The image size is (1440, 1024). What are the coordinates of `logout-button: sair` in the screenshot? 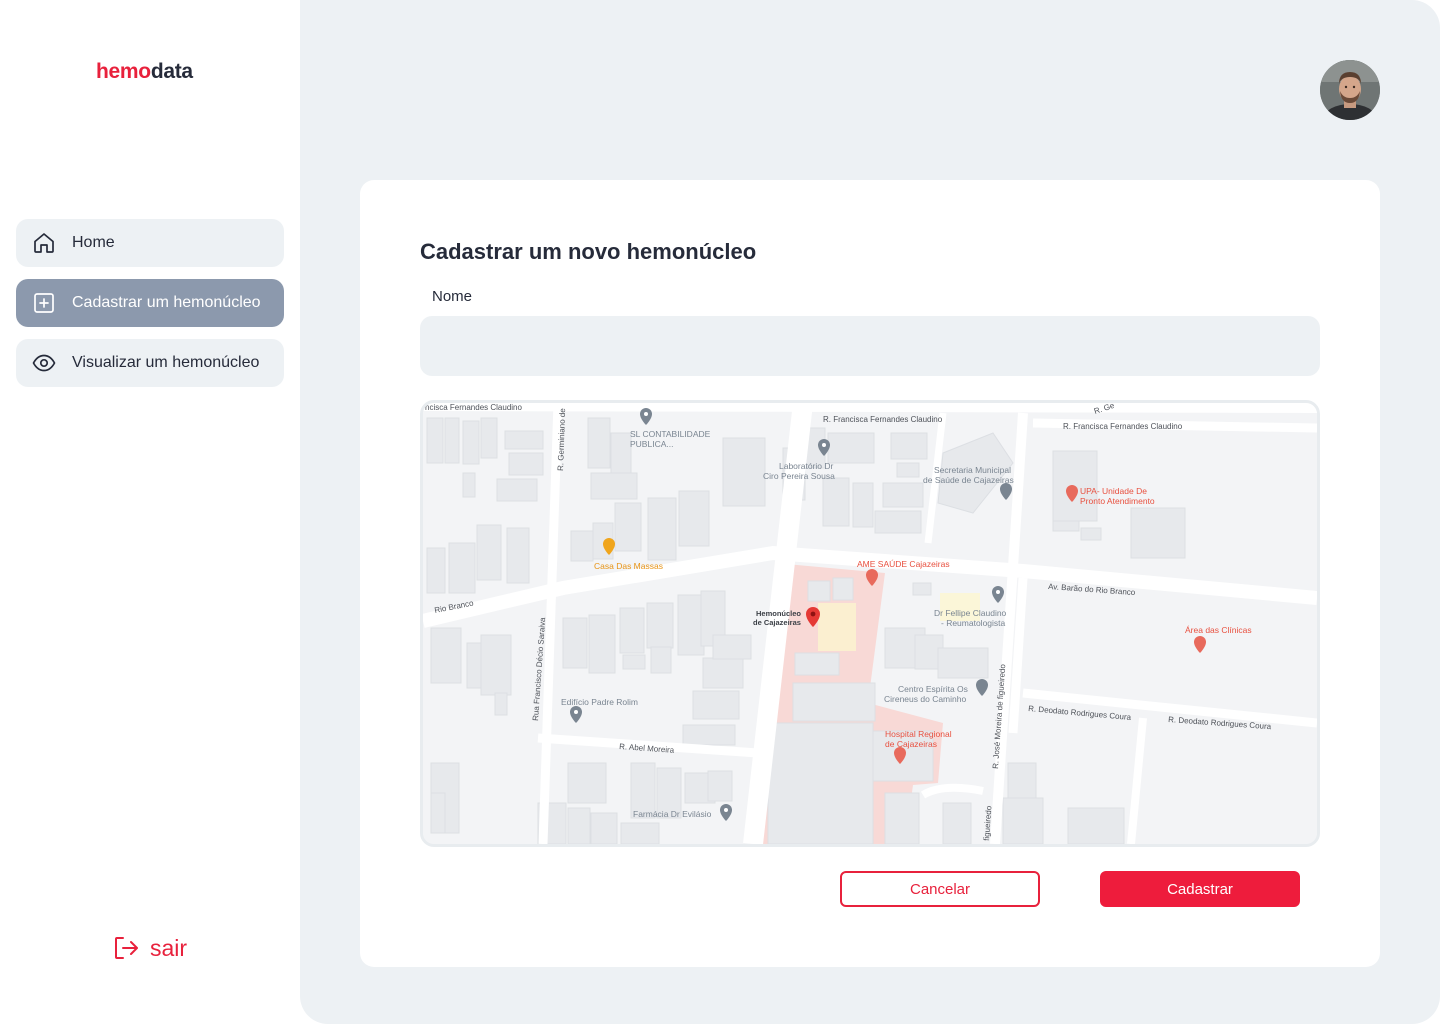 It's located at (149, 948).